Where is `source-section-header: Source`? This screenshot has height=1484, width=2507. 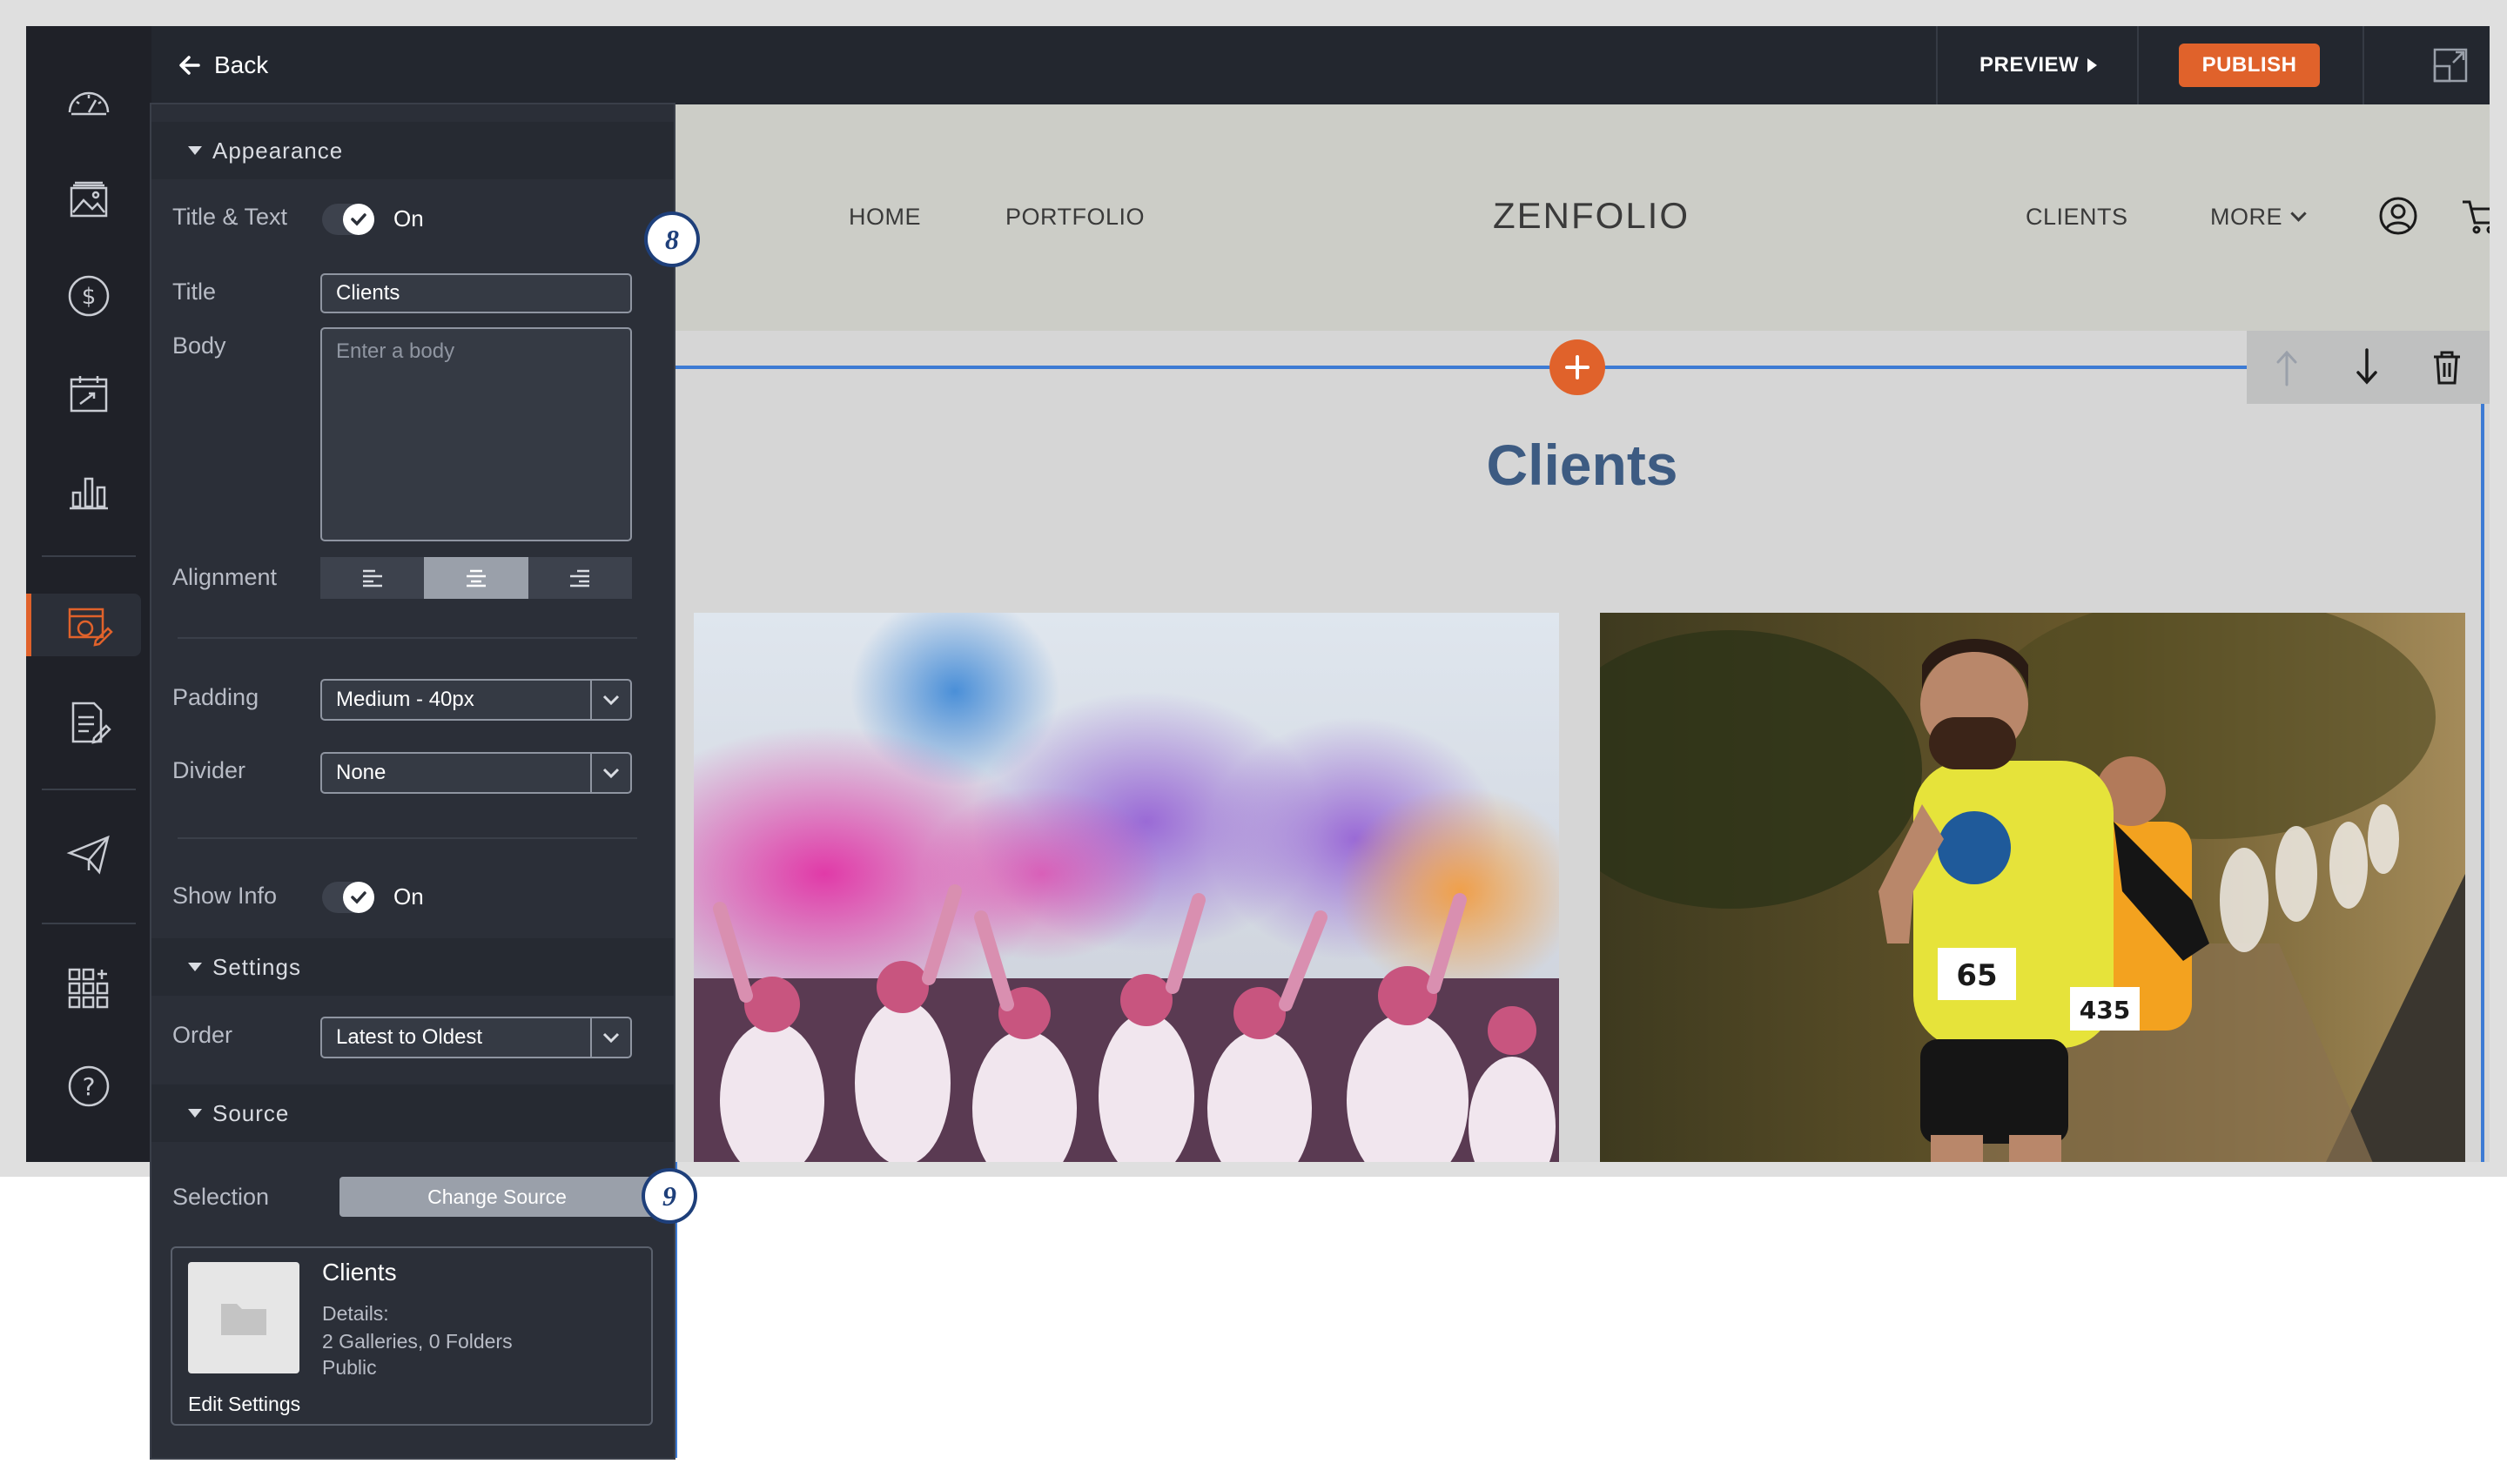 source-section-header: Source is located at coordinates (412, 1113).